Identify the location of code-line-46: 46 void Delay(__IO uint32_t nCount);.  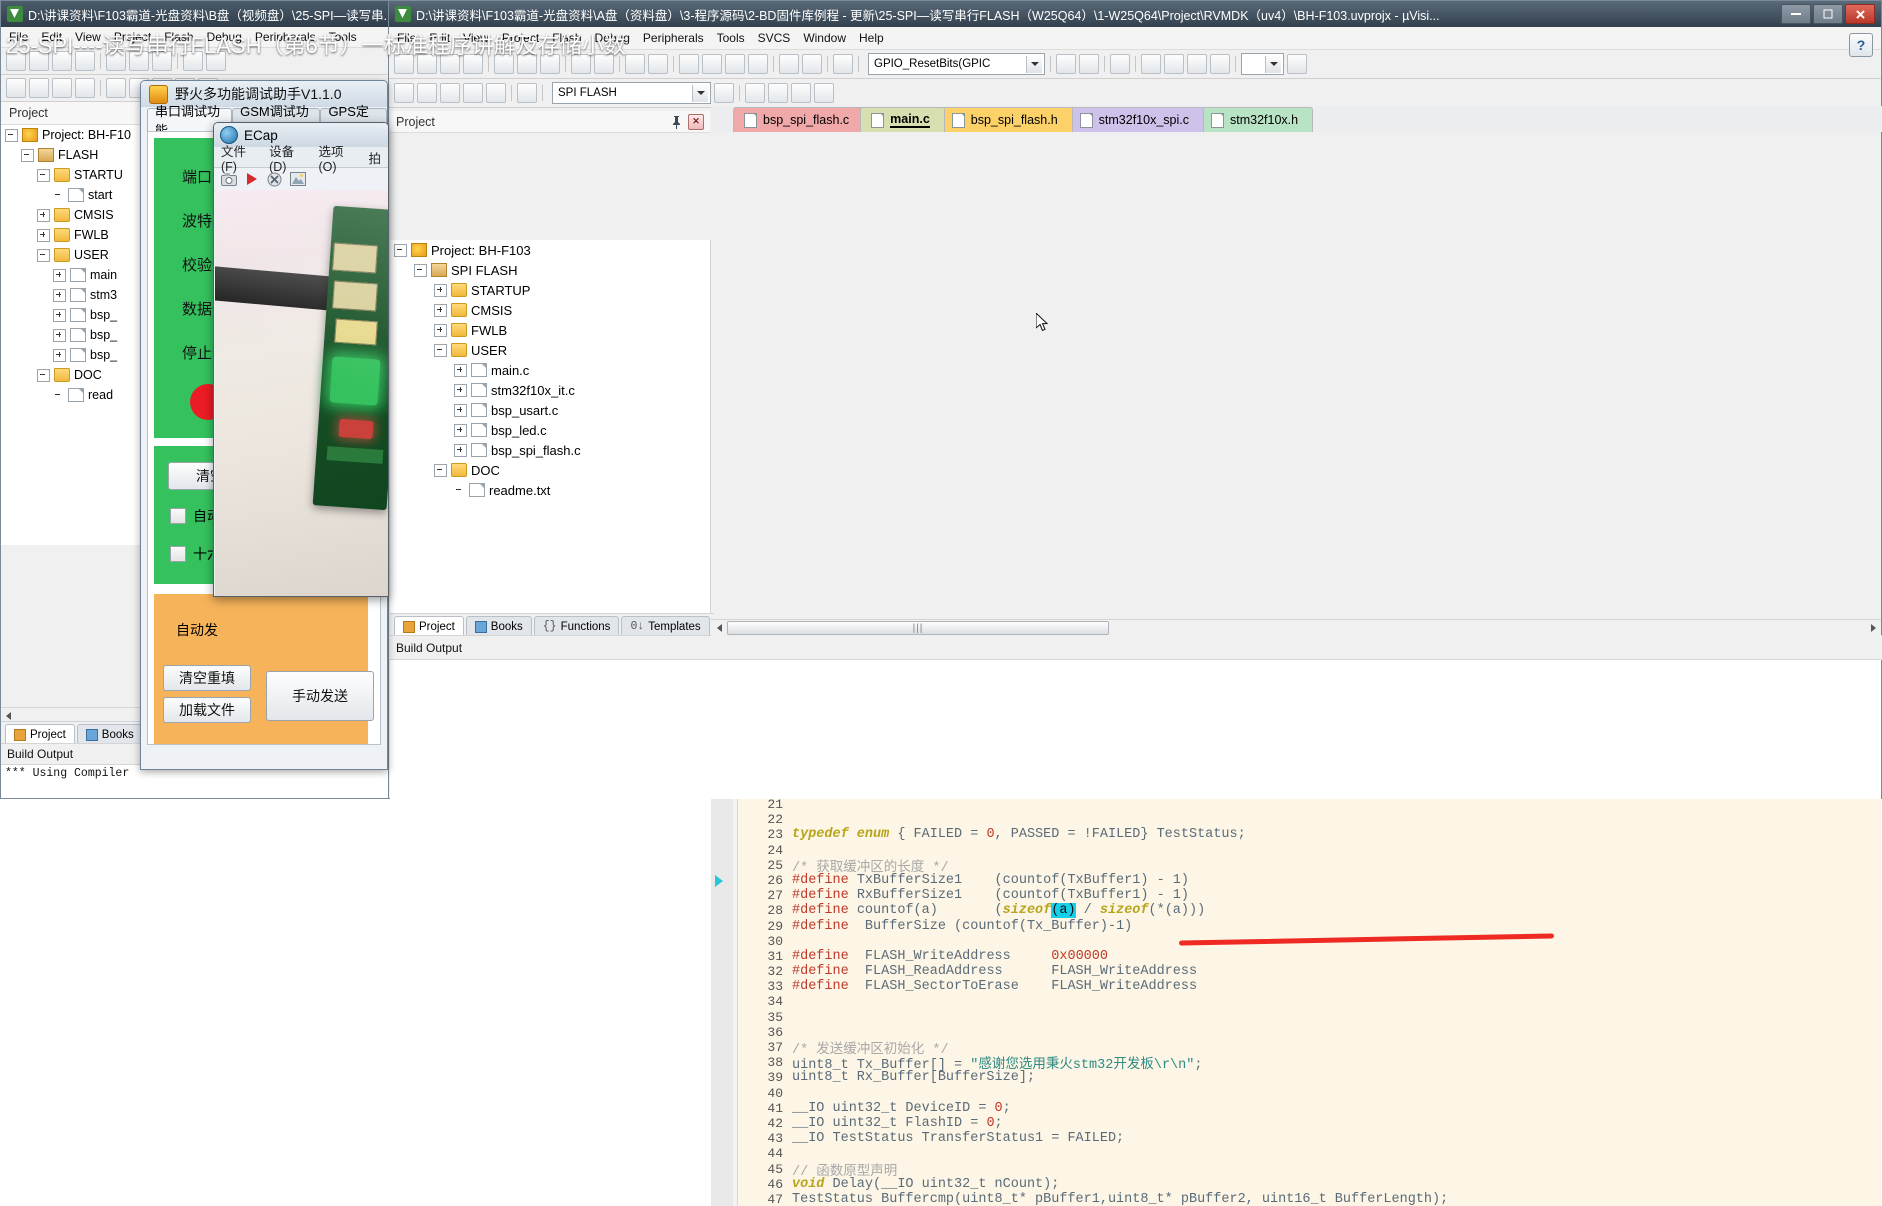
(1309, 1184).